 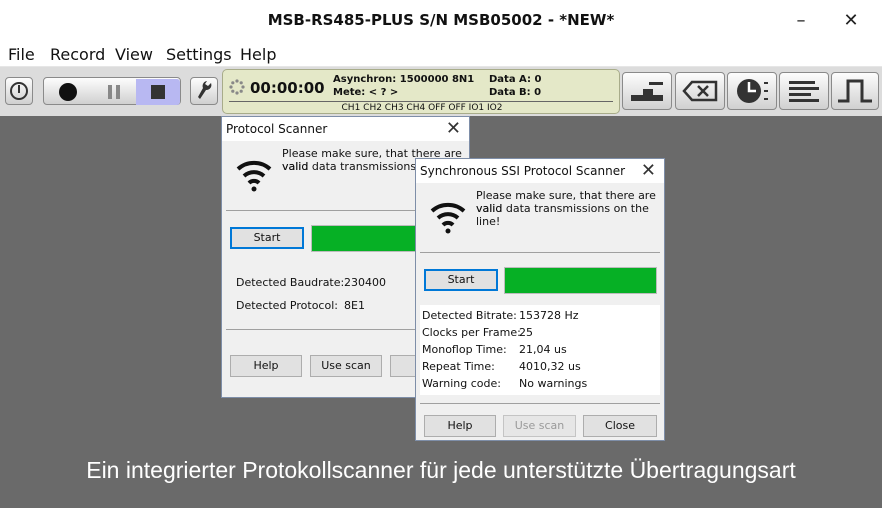 I want to click on pause-button, so click(x=114, y=92).